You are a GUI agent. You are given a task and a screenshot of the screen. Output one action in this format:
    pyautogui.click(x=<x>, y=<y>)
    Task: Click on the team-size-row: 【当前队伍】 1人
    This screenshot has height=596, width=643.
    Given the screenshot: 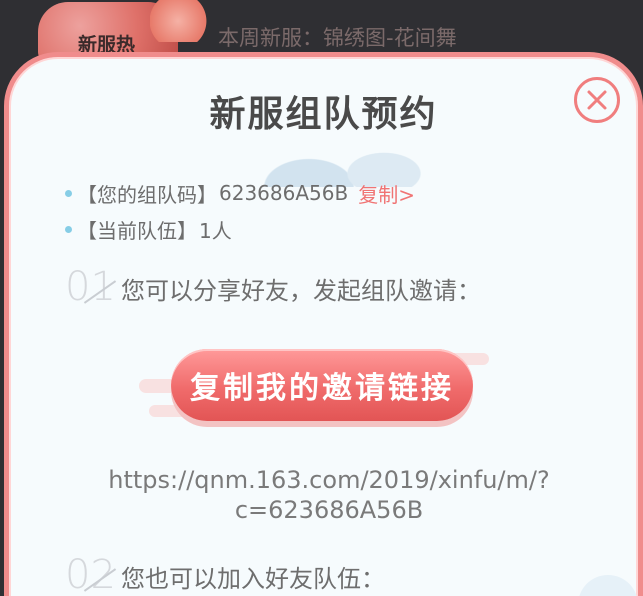 What is the action you would take?
    pyautogui.click(x=240, y=229)
    